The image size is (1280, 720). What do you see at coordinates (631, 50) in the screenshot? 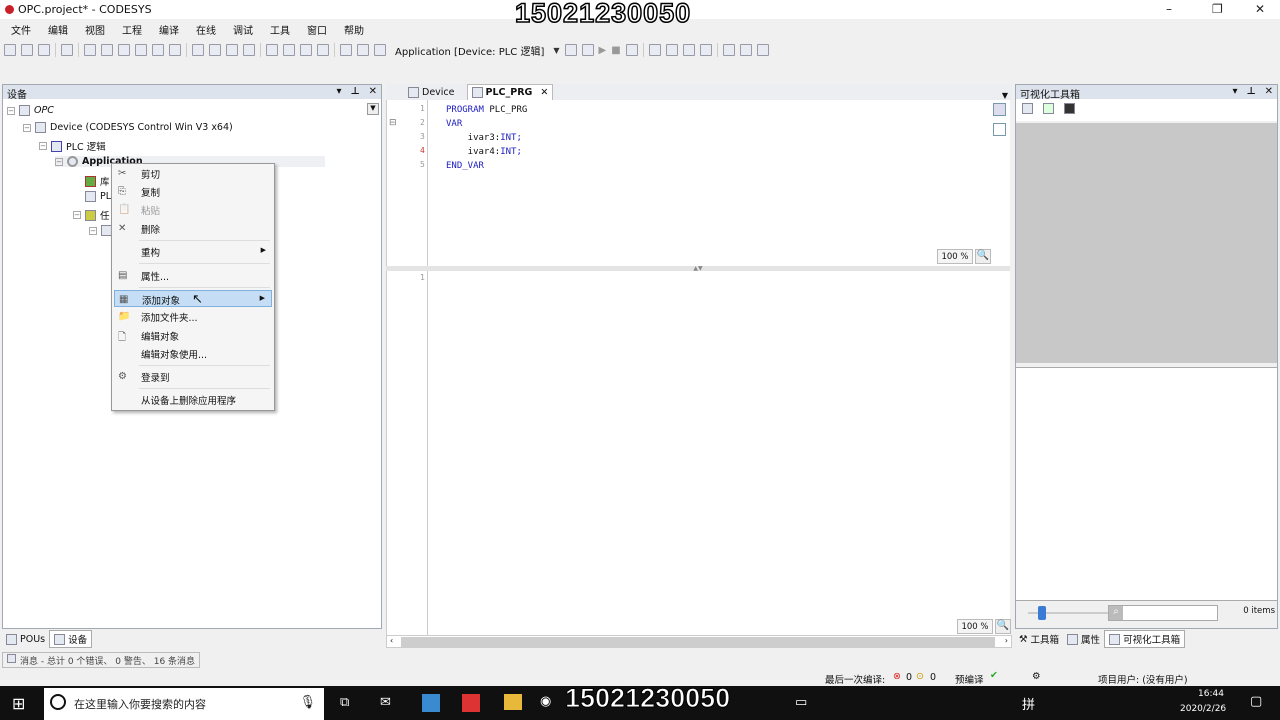
I see `reset-icon` at bounding box center [631, 50].